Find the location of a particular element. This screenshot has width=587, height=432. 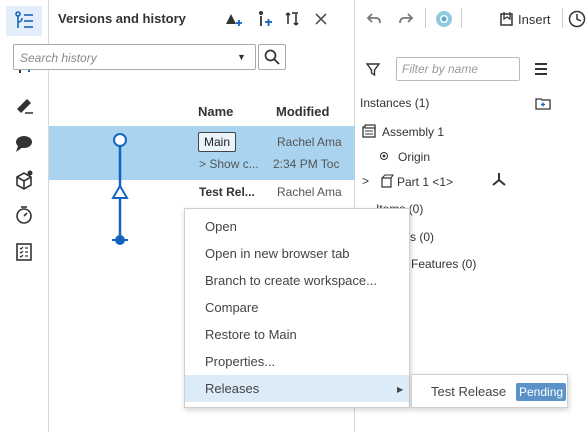

checklist-icon is located at coordinates (24, 252).